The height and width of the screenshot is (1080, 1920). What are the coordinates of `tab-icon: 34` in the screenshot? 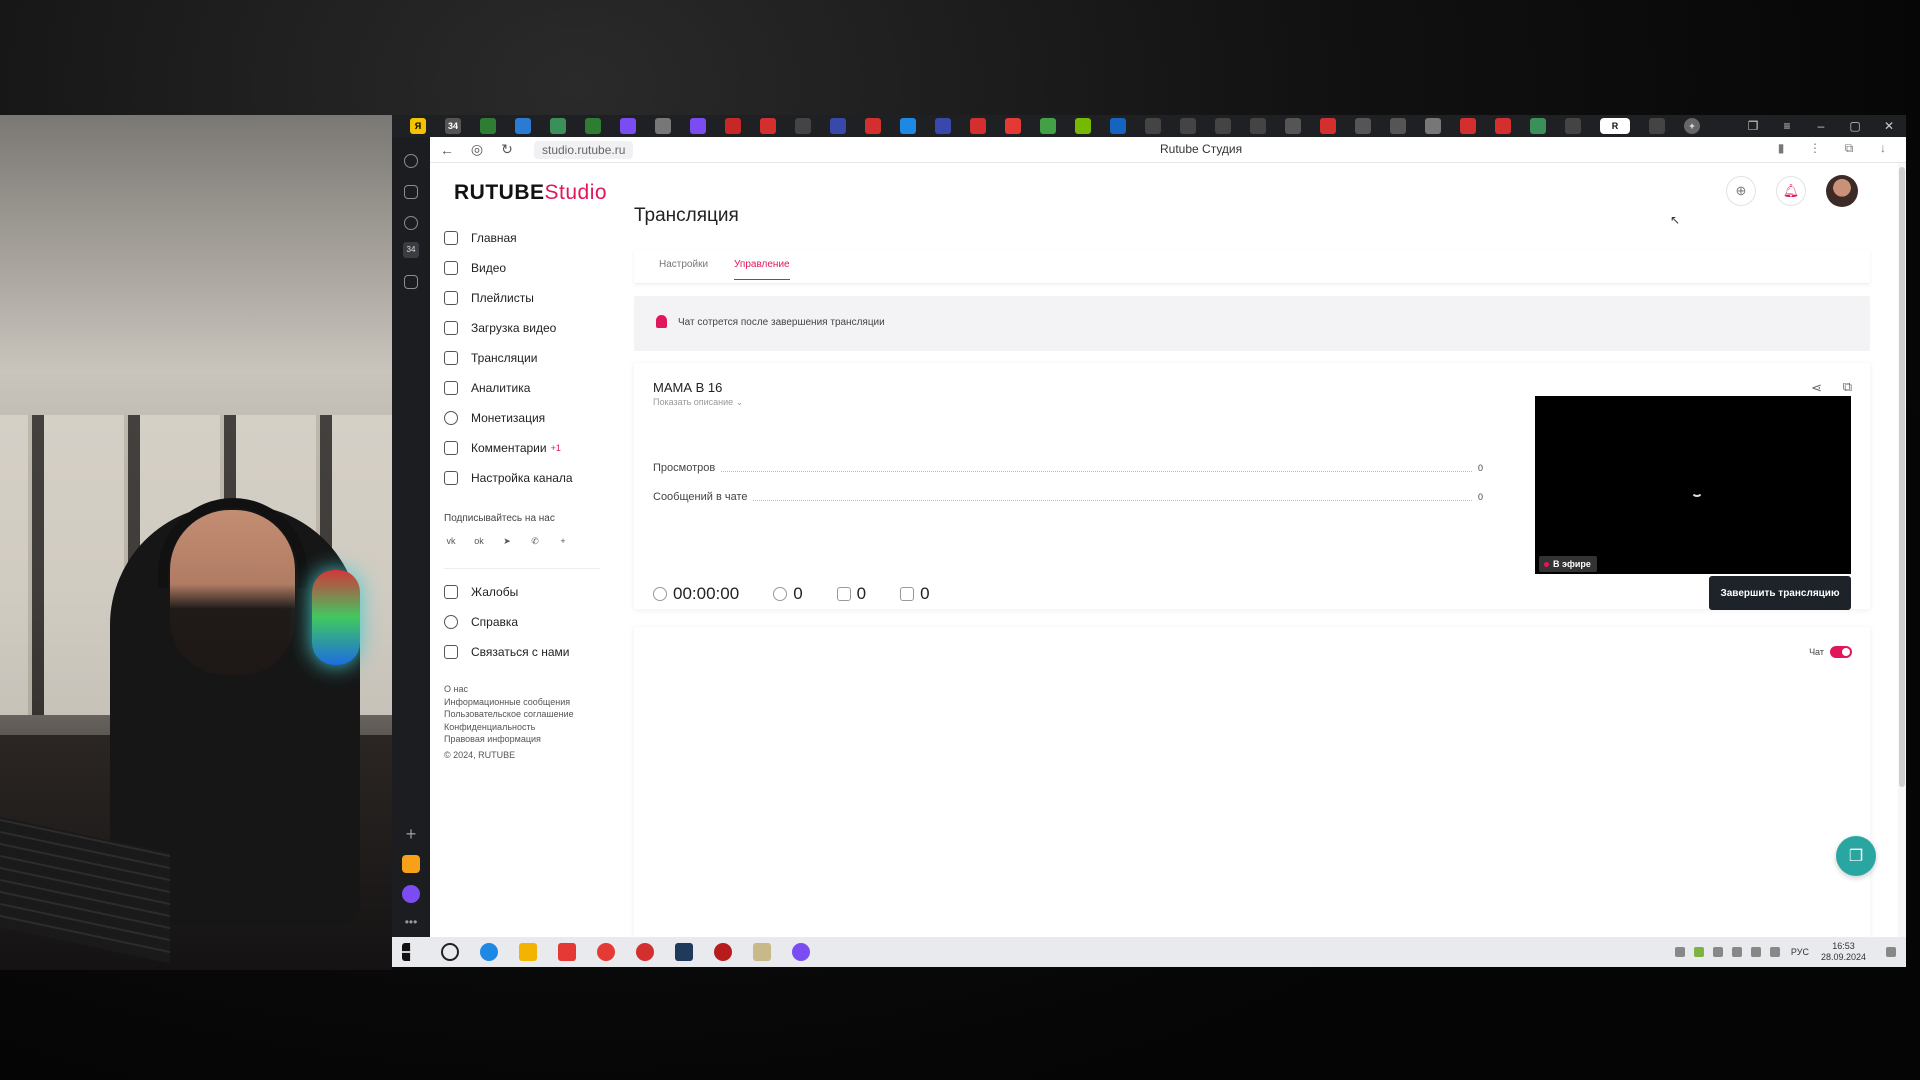 It's located at (453, 126).